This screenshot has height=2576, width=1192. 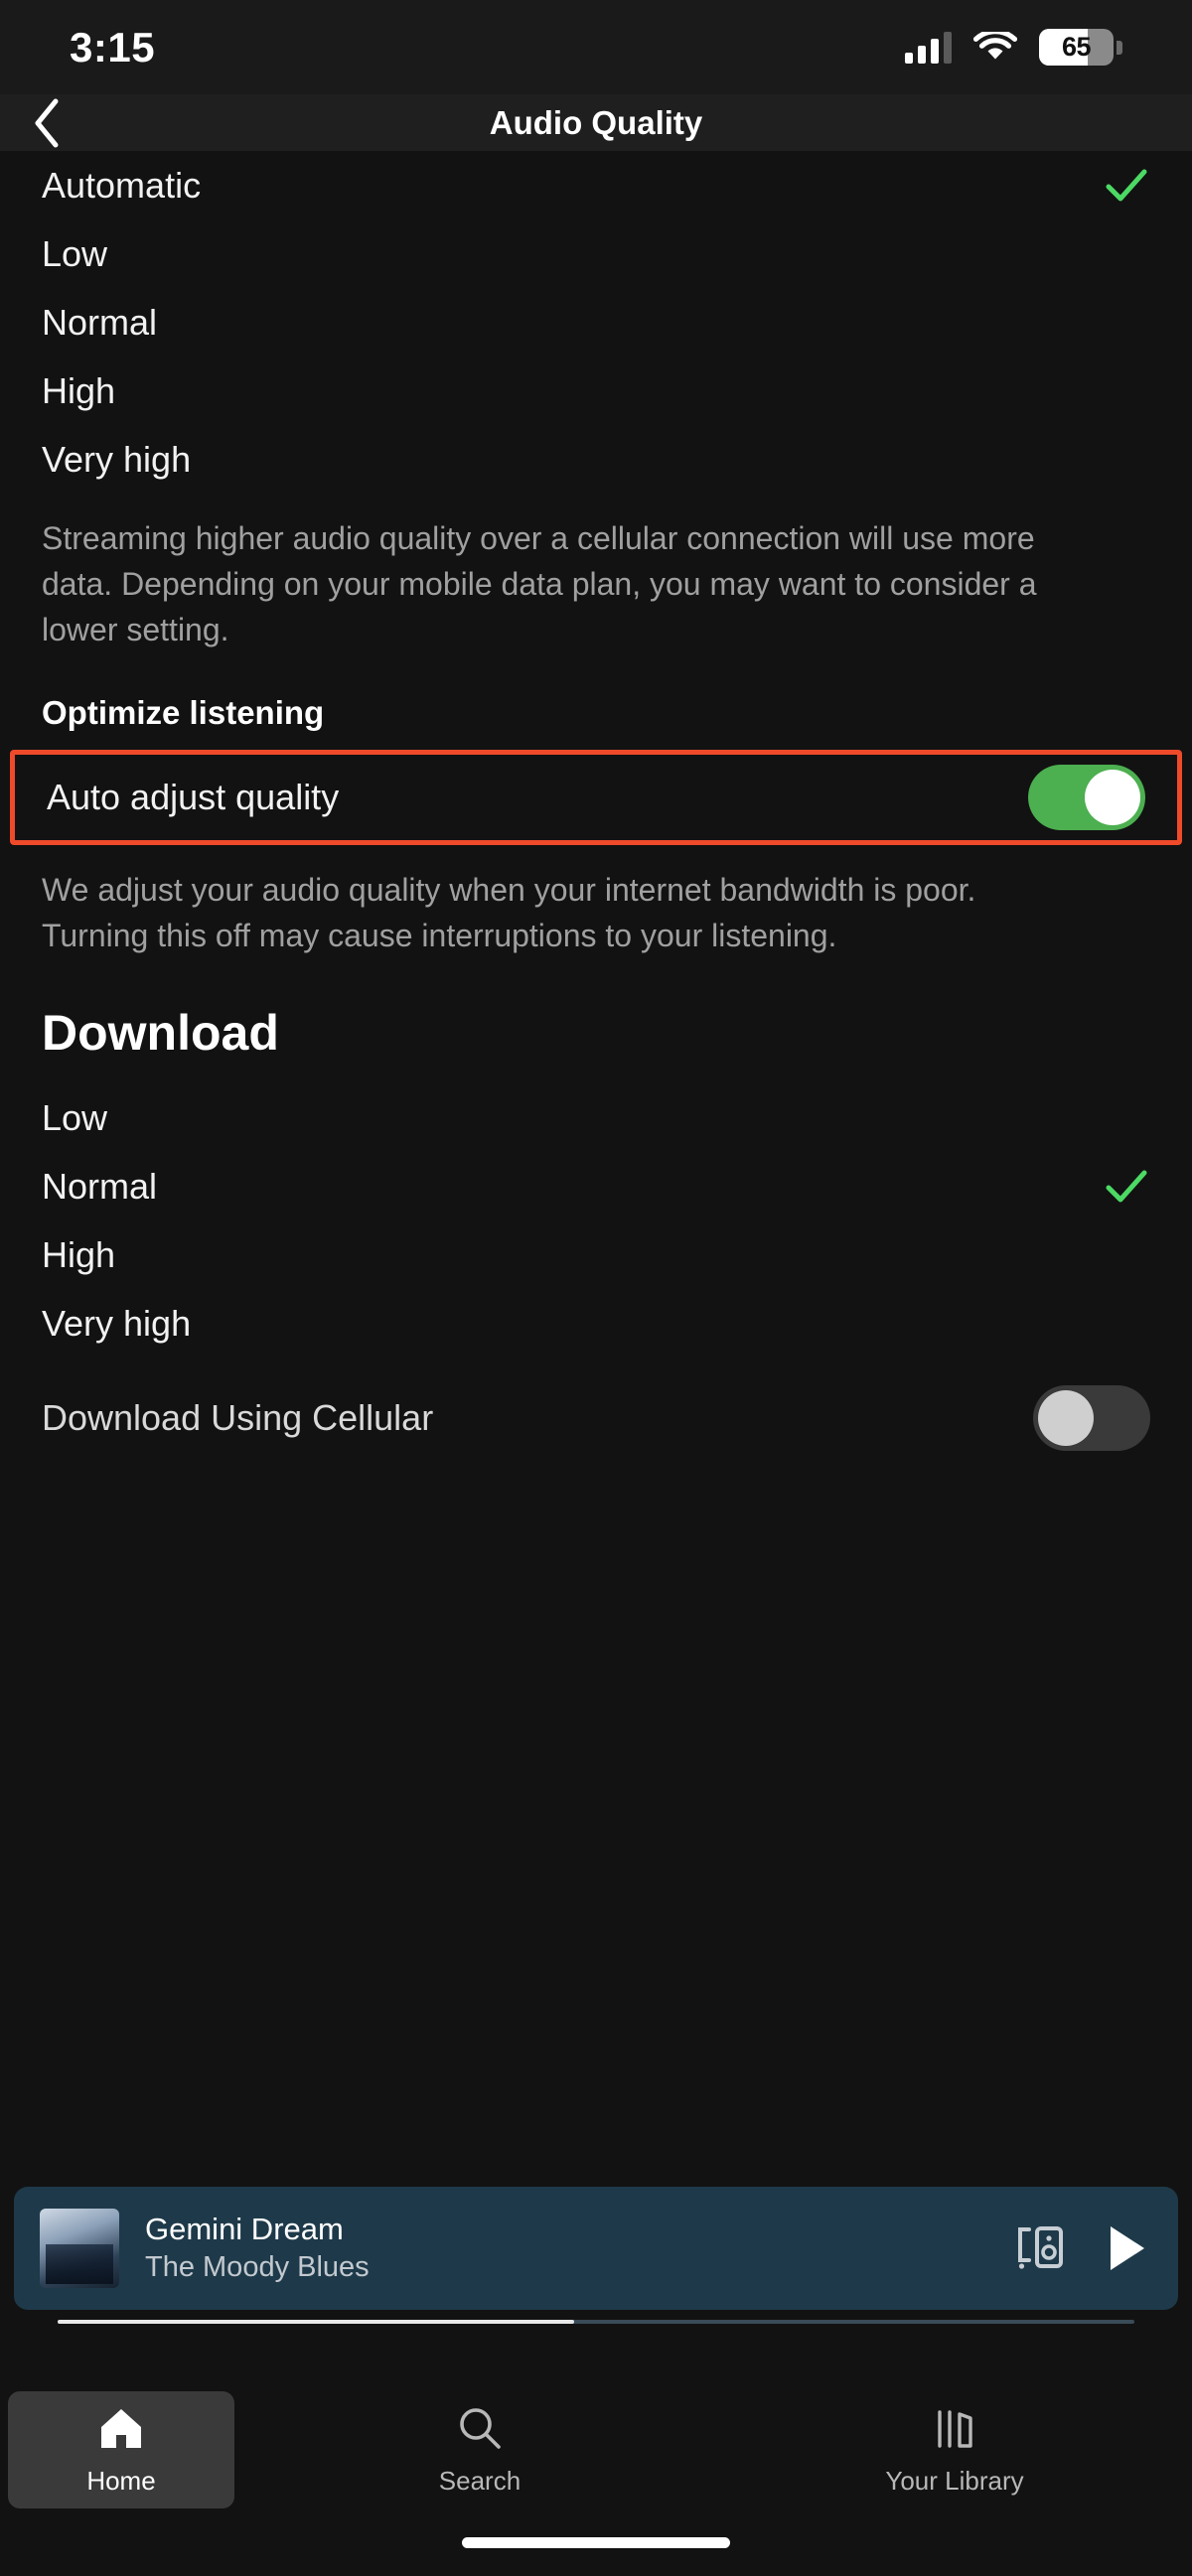 What do you see at coordinates (1127, 2248) in the screenshot?
I see `play-button` at bounding box center [1127, 2248].